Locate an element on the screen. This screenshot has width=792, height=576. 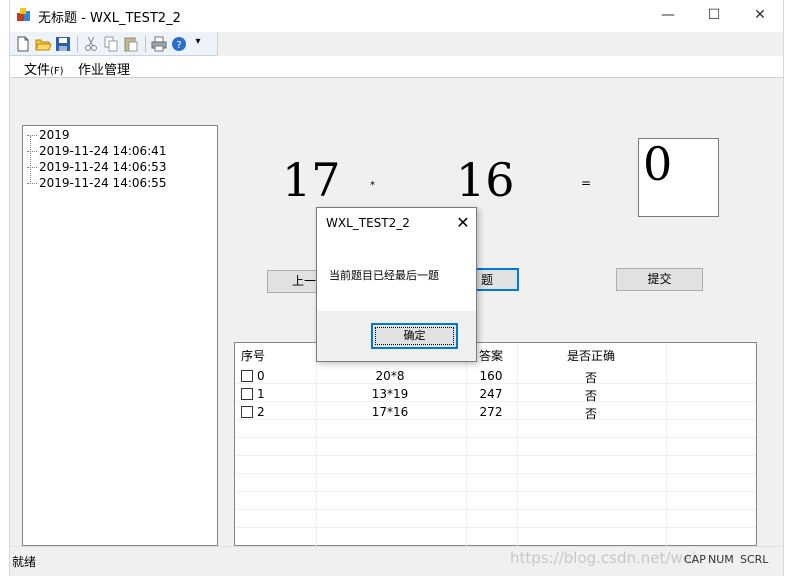
row-answer: 160 is located at coordinates (491, 376).